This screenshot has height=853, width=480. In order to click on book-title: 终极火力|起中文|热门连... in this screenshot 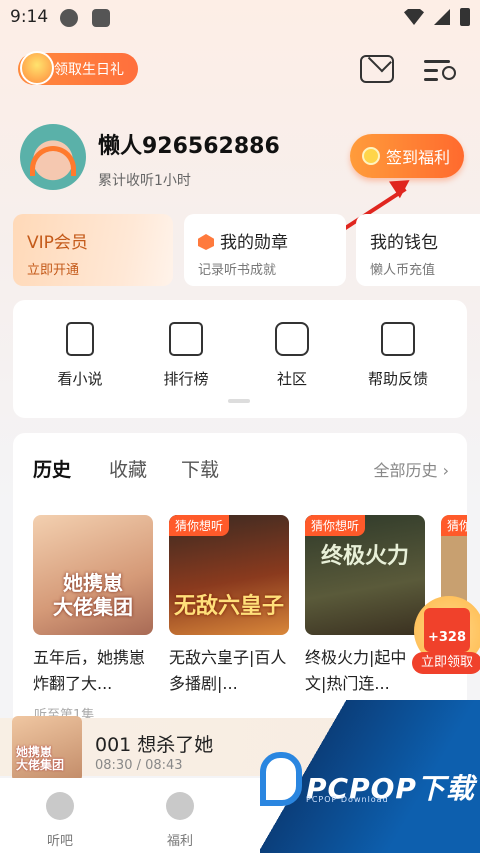, I will do `click(356, 670)`.